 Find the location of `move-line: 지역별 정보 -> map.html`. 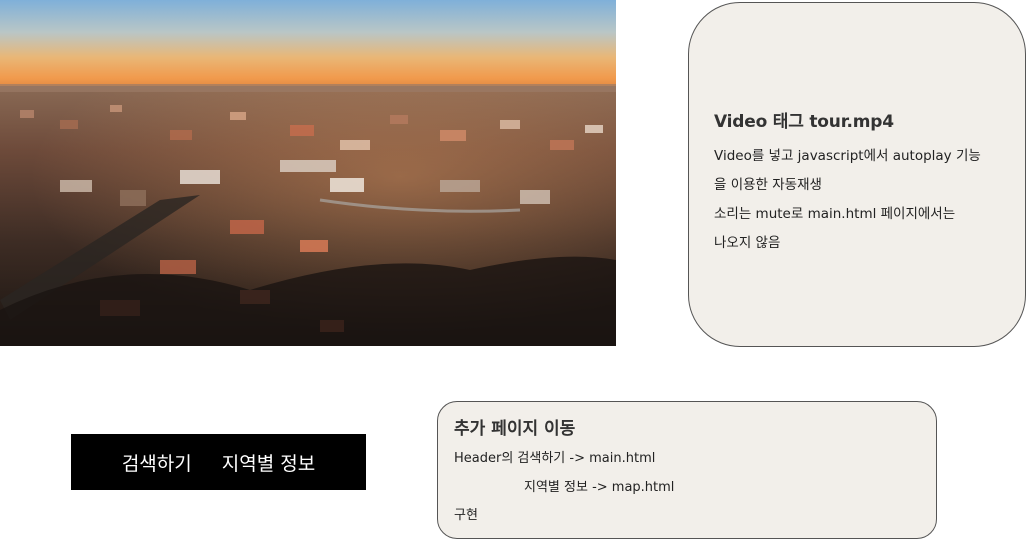

move-line: 지역별 정보 -> map.html is located at coordinates (599, 487).